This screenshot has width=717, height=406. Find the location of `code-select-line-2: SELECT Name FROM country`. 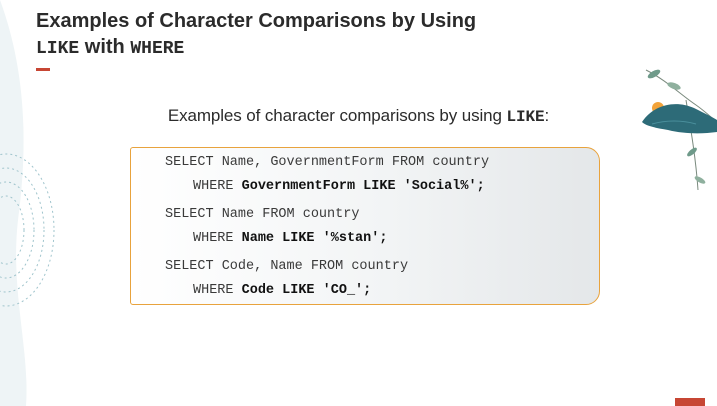

code-select-line-2: SELECT Name FROM country is located at coordinates (262, 214).